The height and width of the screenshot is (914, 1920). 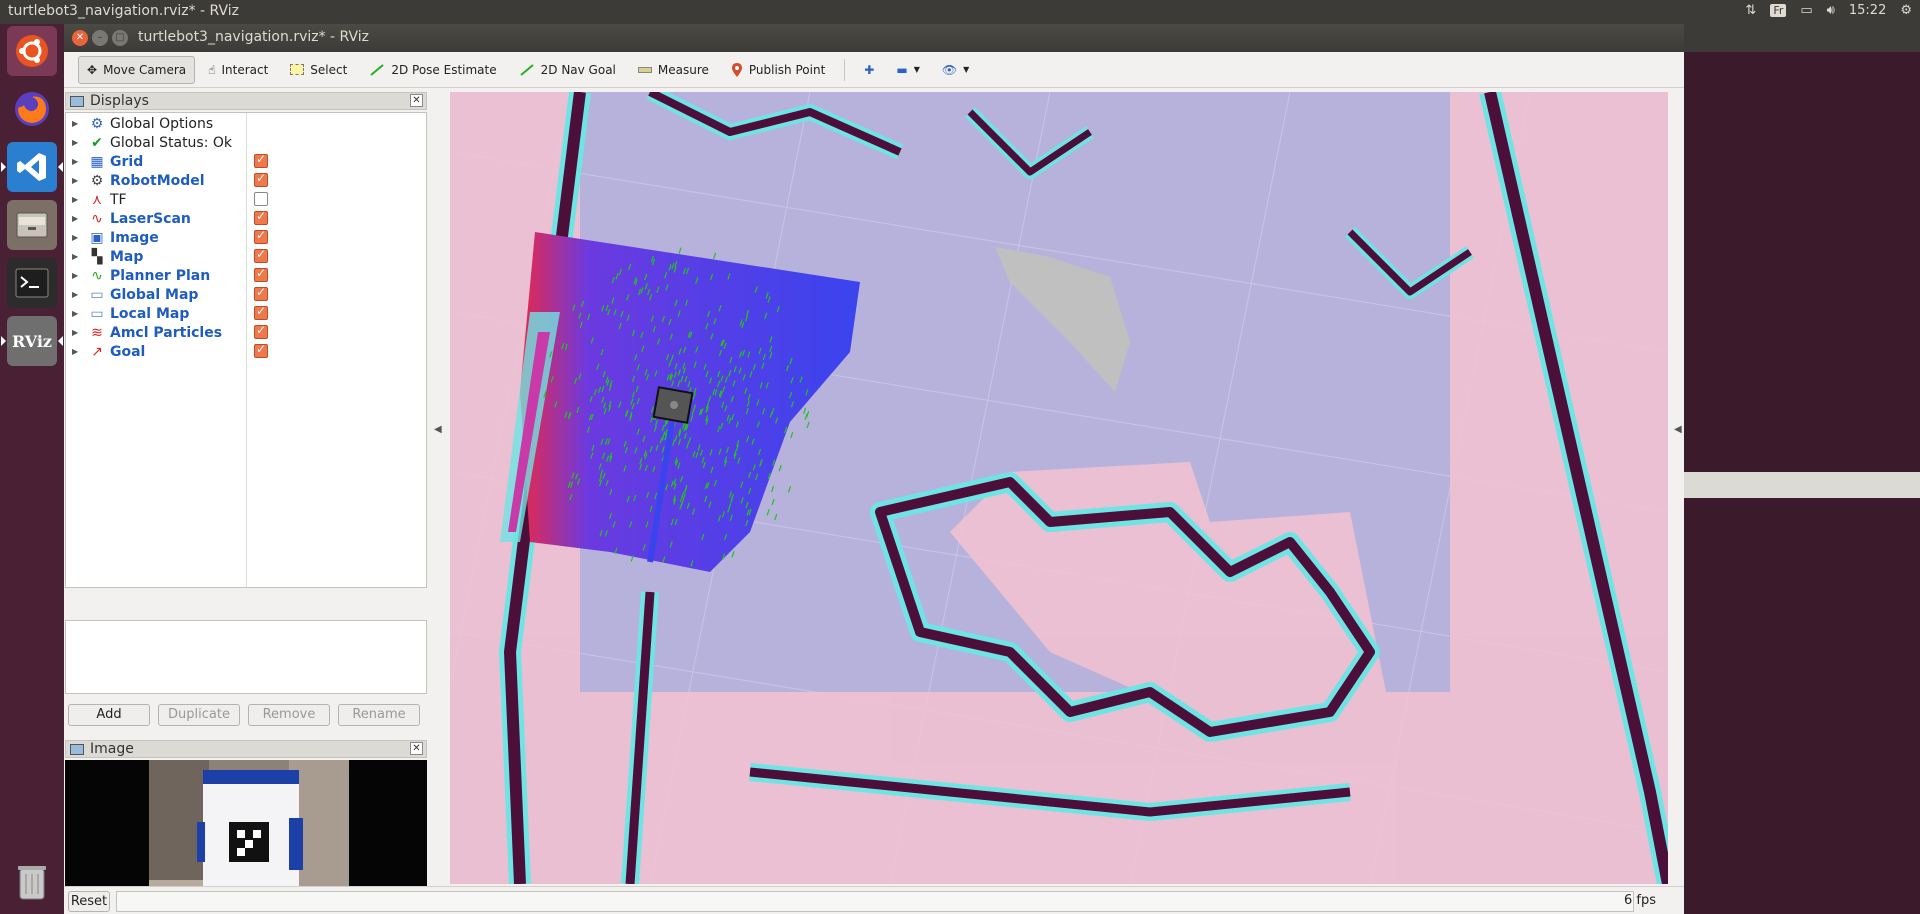 What do you see at coordinates (966, 69) in the screenshot?
I see `chevron-down-icon: ▼` at bounding box center [966, 69].